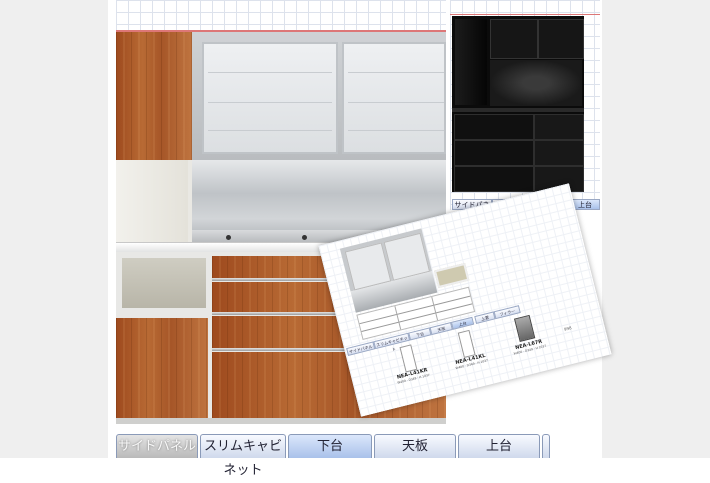  What do you see at coordinates (154, 96) in the screenshot?
I see `tall-cabinet-door` at bounding box center [154, 96].